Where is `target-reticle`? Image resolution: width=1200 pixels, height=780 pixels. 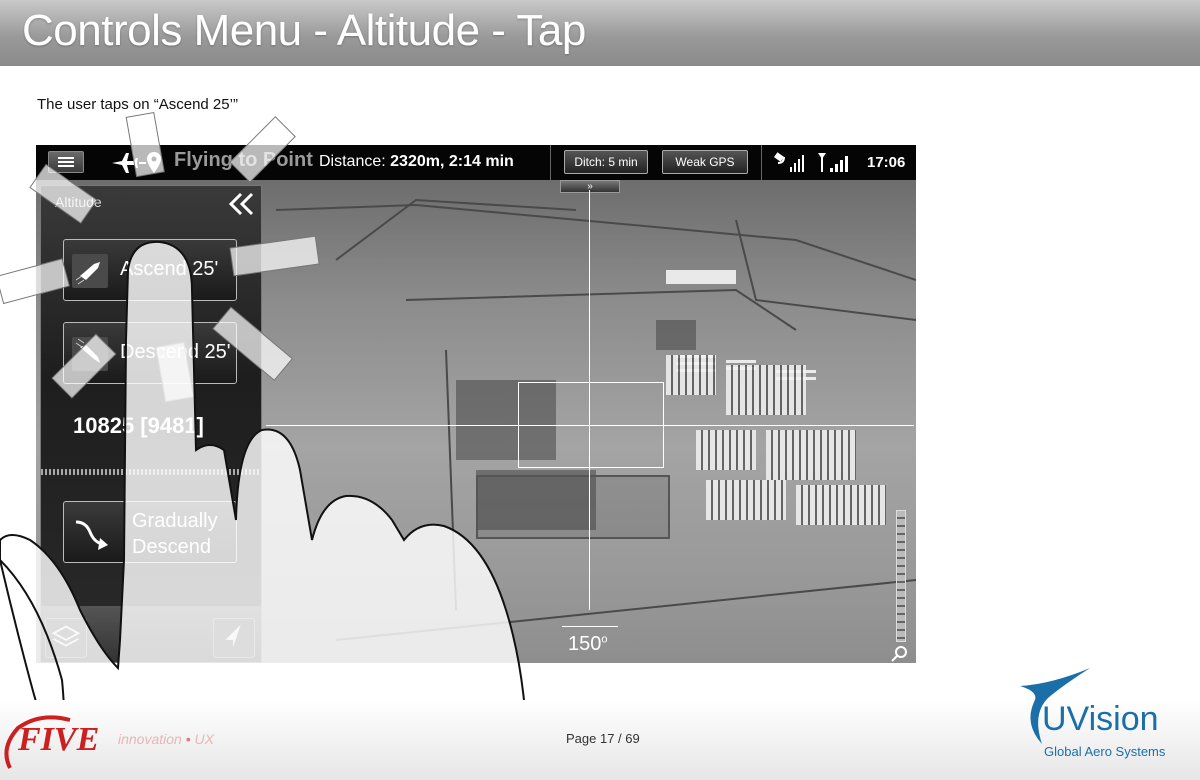 target-reticle is located at coordinates (591, 425).